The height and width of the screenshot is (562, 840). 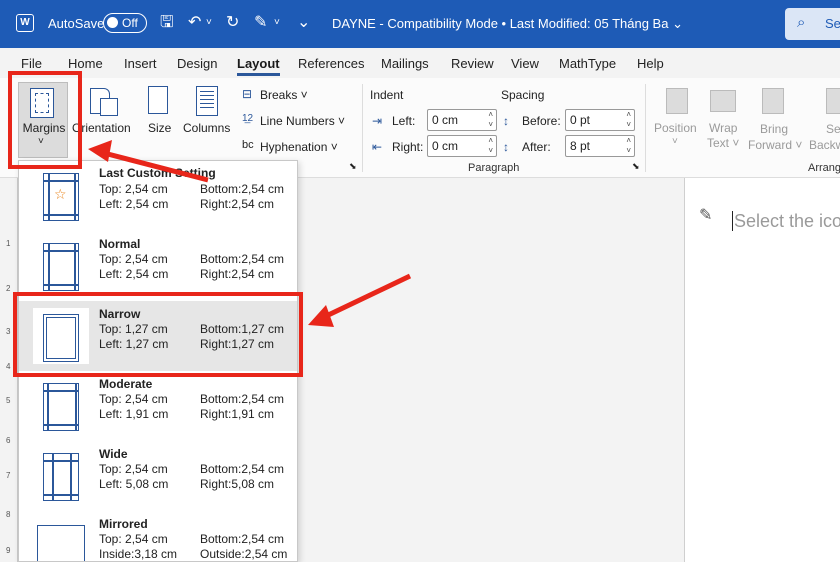 I want to click on spacing-before-input: 0 pt ˄ ˅, so click(x=600, y=120).